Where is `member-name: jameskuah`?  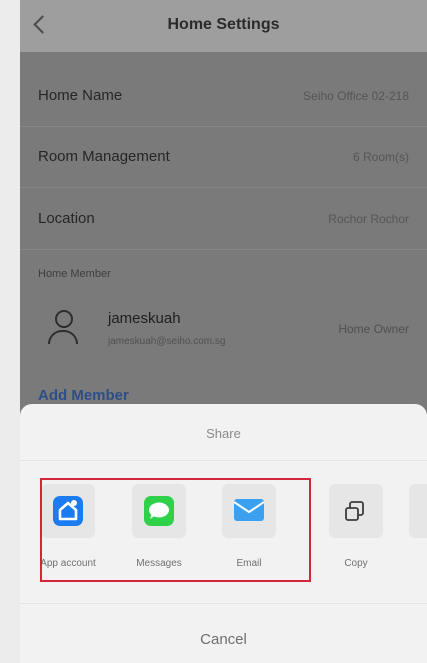
member-name: jameskuah is located at coordinates (144, 318).